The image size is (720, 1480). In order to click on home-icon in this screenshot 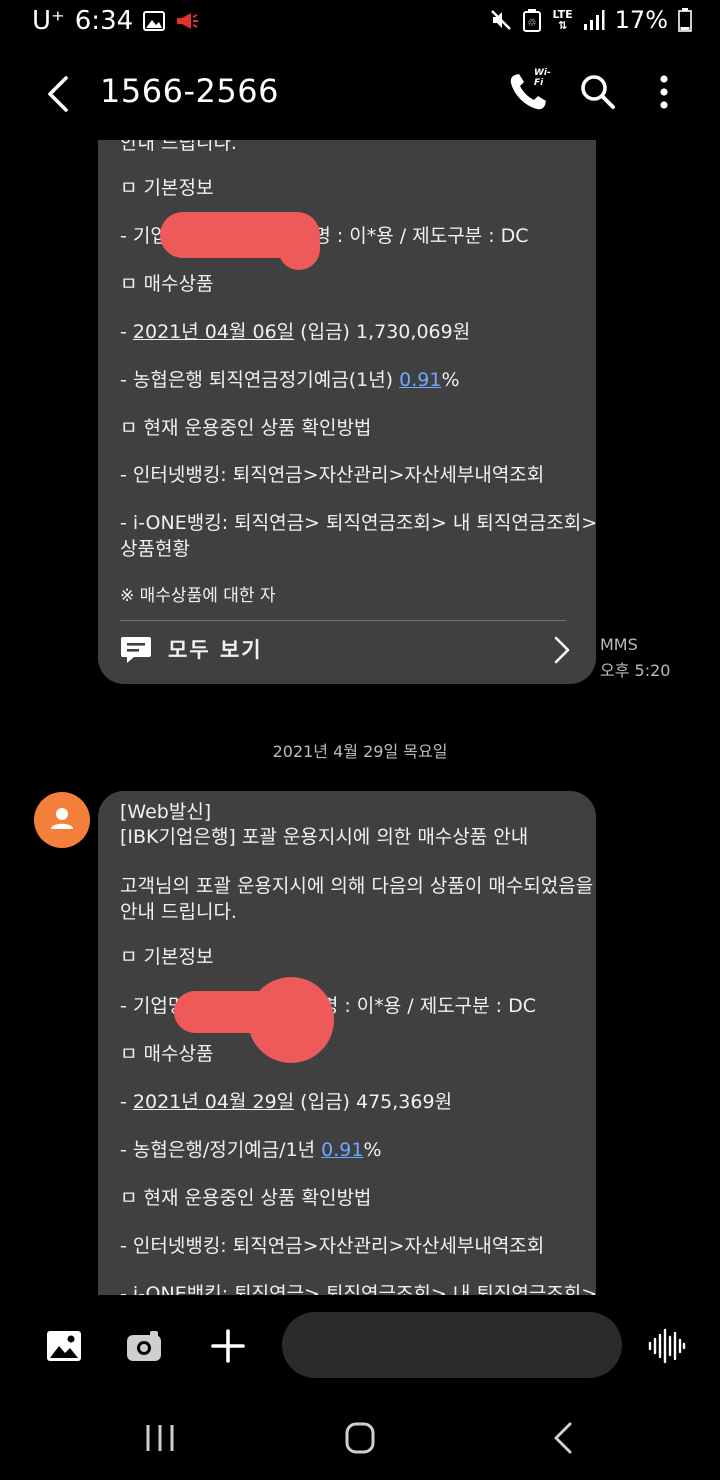, I will do `click(360, 1438)`.